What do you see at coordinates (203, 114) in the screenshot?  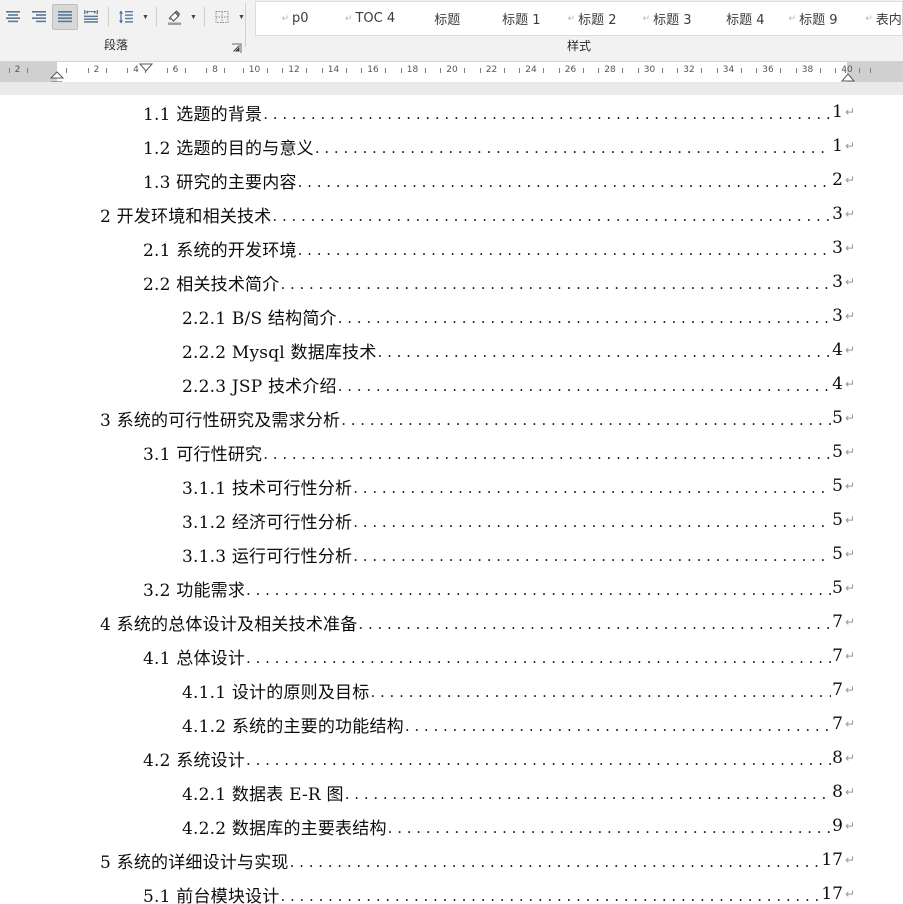 I see `toc-entry-title: 1.1 选题的背景` at bounding box center [203, 114].